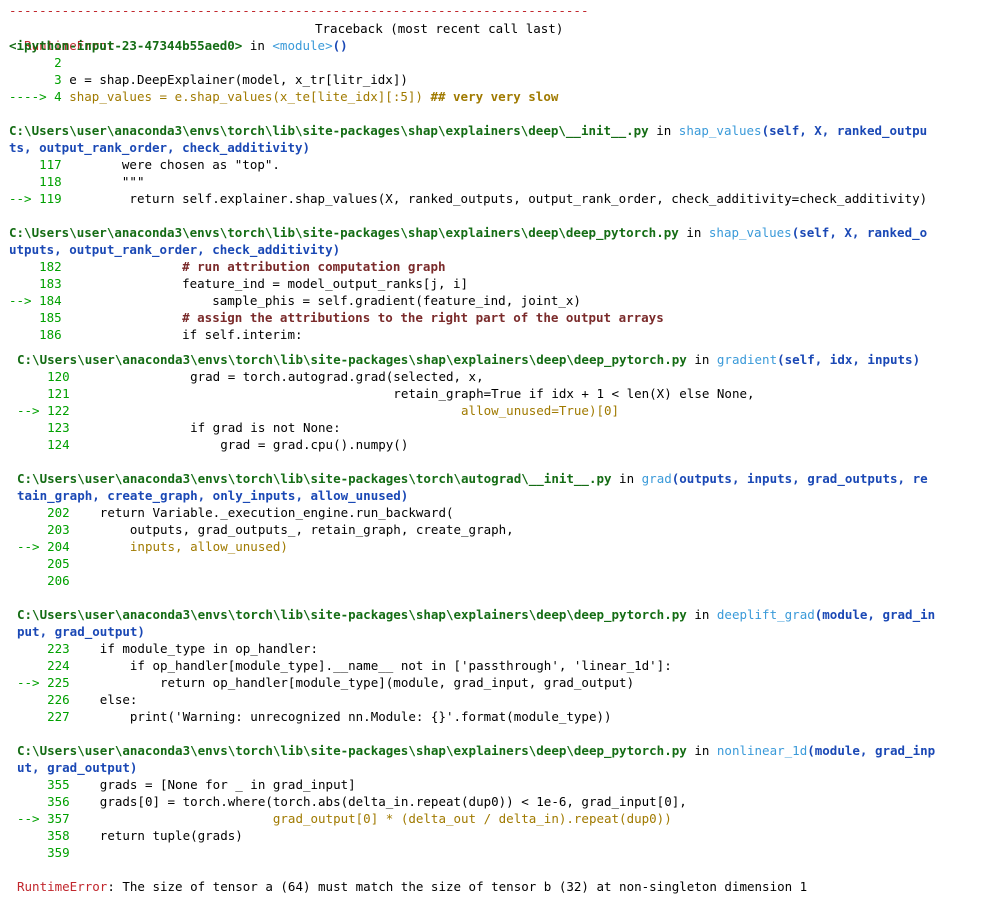 The image size is (1001, 918). What do you see at coordinates (92, 181) in the screenshot?
I see `code-line: 118 """` at bounding box center [92, 181].